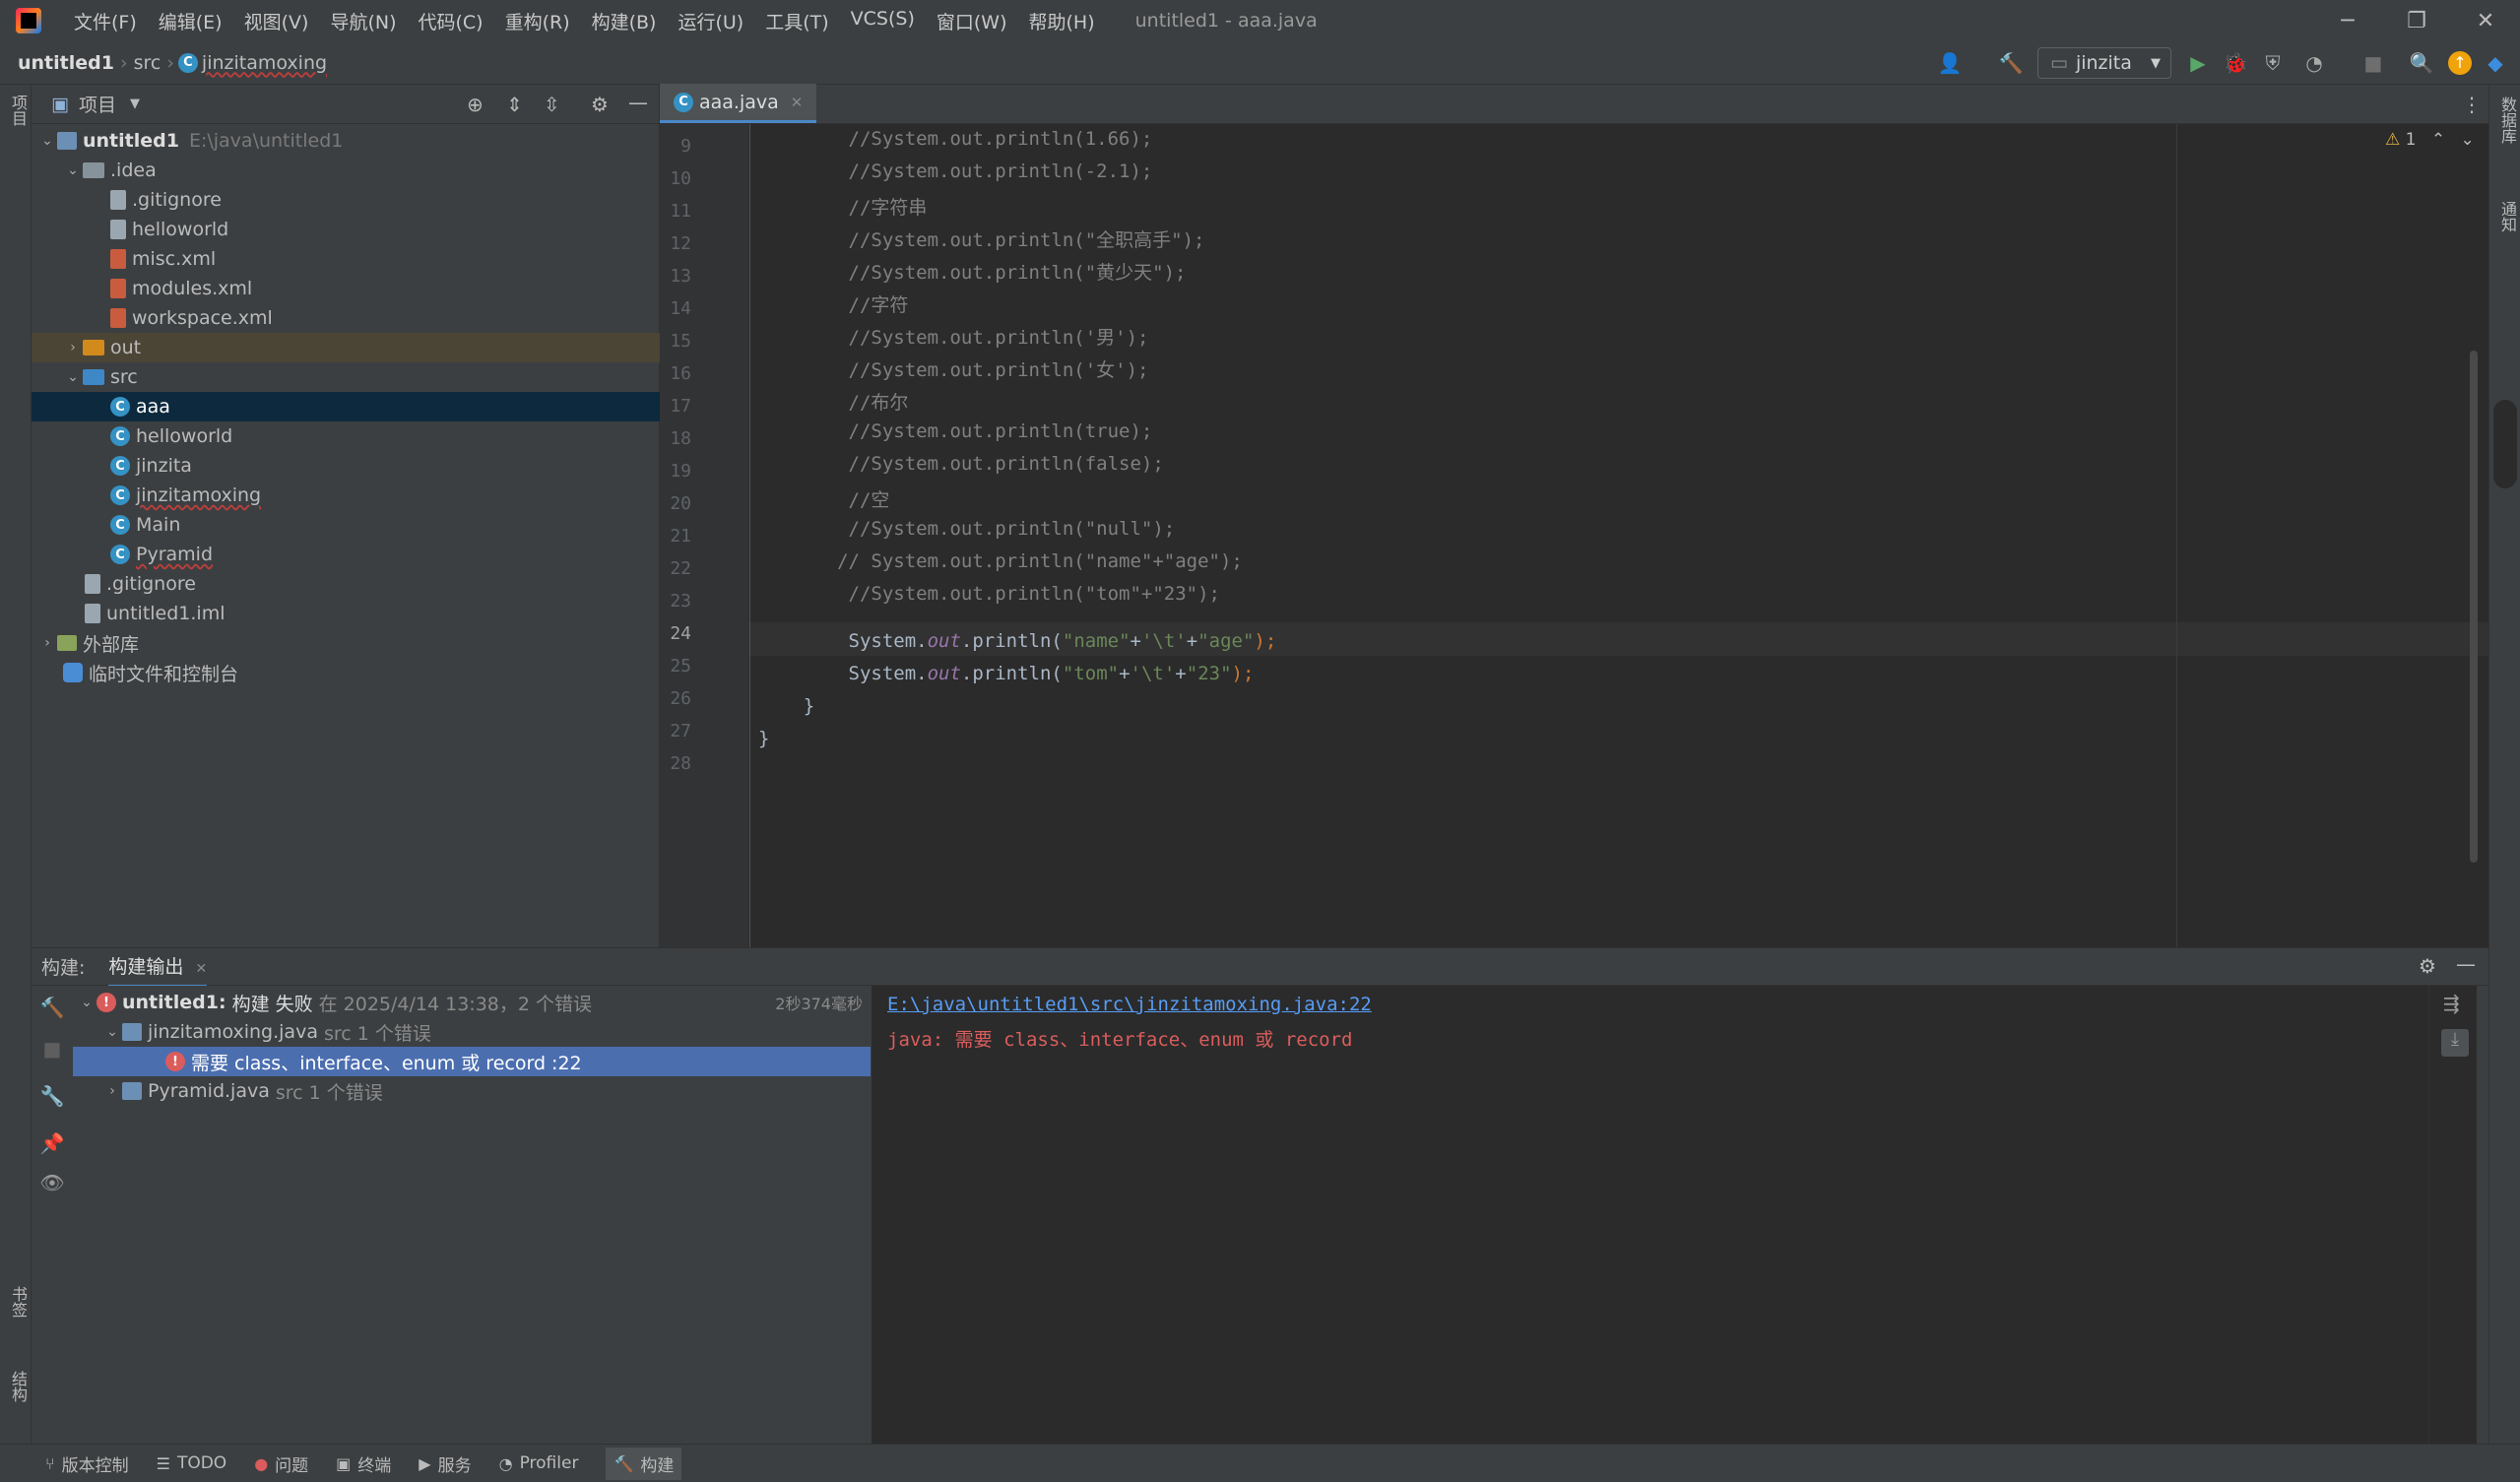  I want to click on tool-build: 🔨 构建, so click(644, 1463).